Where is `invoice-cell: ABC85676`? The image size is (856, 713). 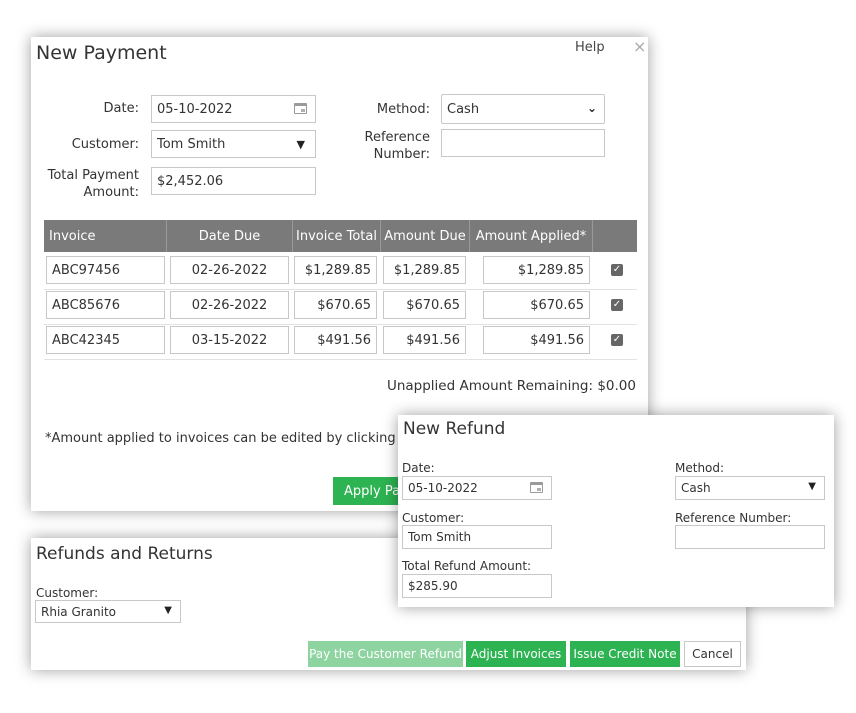 invoice-cell: ABC85676 is located at coordinates (105, 305).